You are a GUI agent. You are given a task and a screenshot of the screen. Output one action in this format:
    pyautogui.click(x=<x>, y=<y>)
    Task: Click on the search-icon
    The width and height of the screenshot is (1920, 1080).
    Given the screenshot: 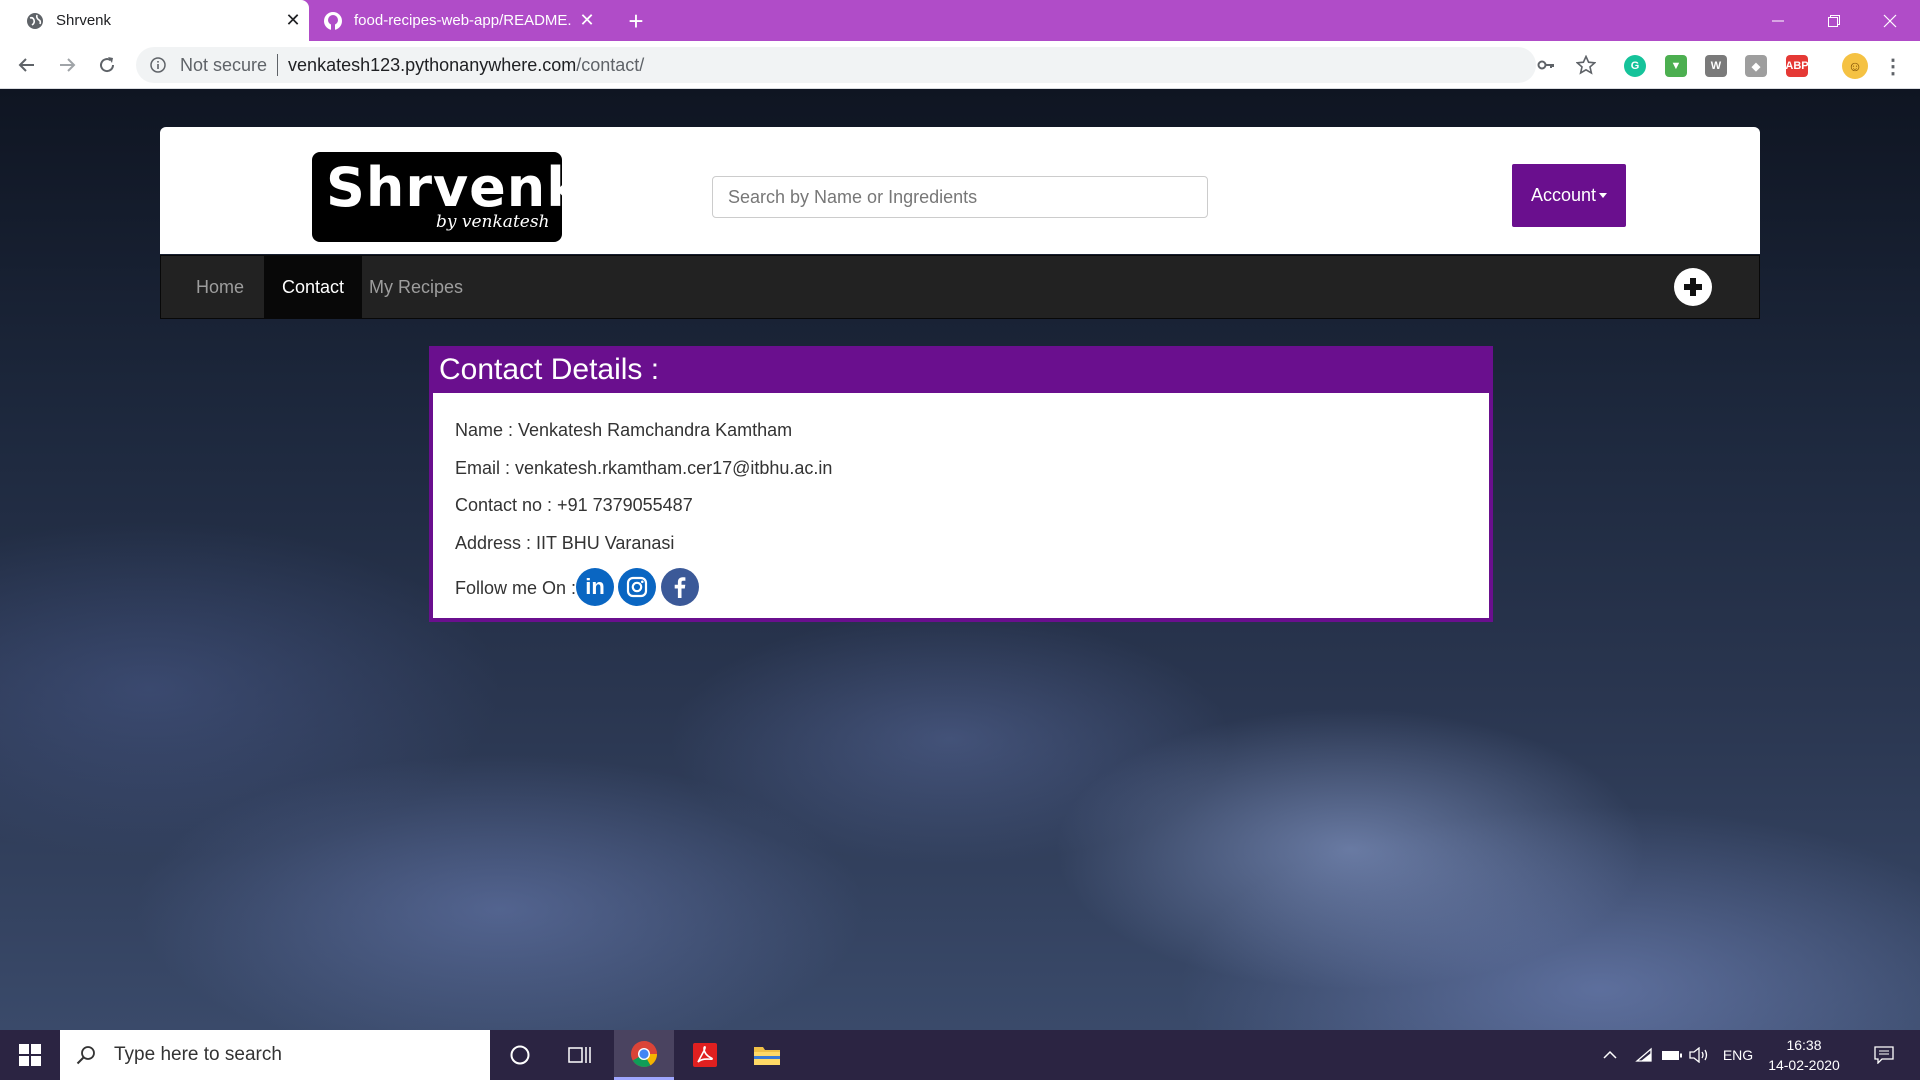 What is the action you would take?
    pyautogui.click(x=85, y=1055)
    